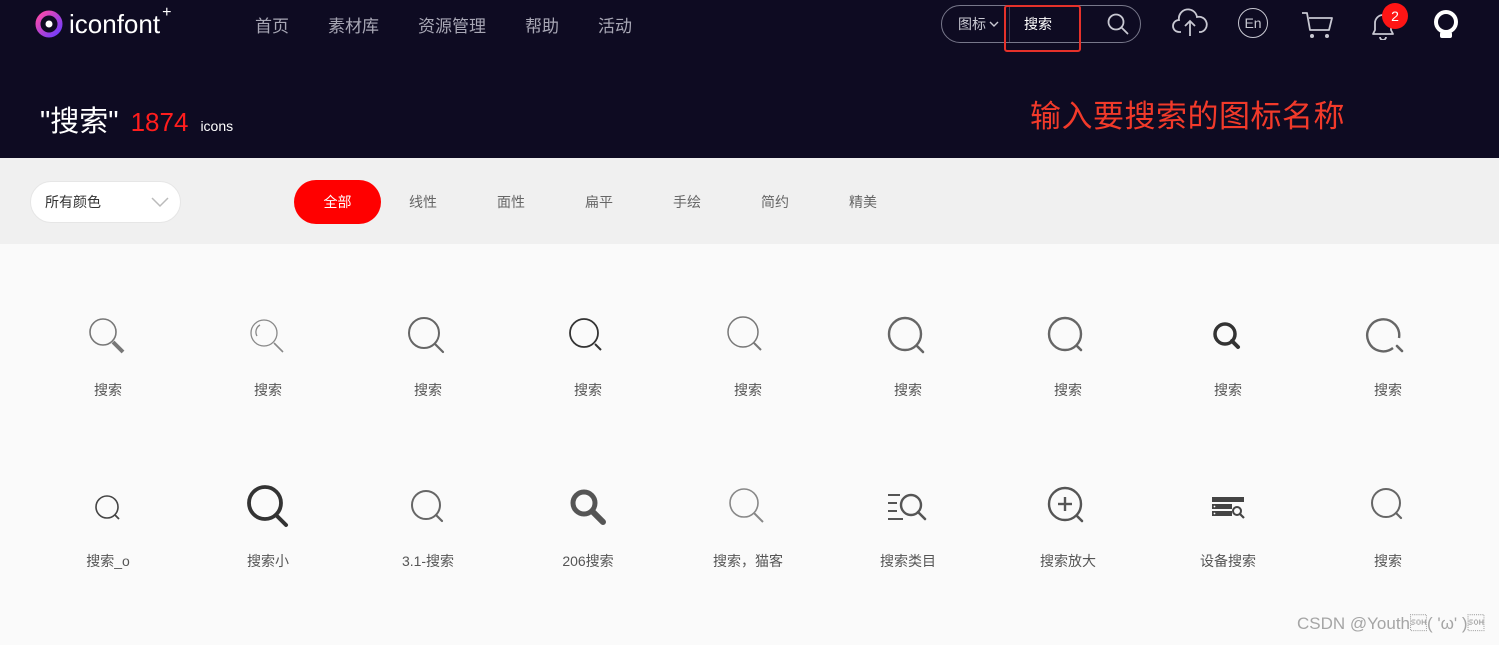 This screenshot has width=1499, height=645. Describe the element at coordinates (972, 24) in the screenshot. I see `search-type-label: 图标` at that location.